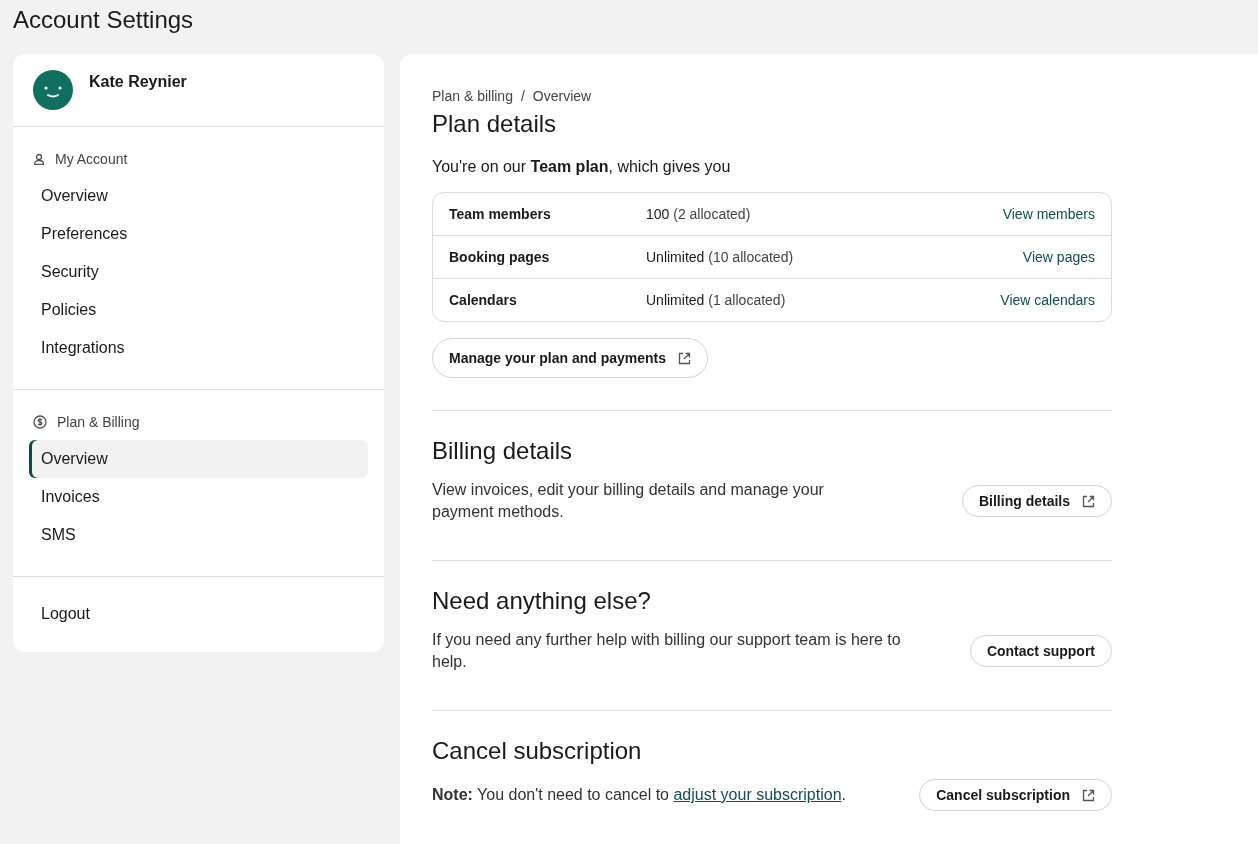 The width and height of the screenshot is (1258, 844). I want to click on group-heading: My Account, so click(91, 159).